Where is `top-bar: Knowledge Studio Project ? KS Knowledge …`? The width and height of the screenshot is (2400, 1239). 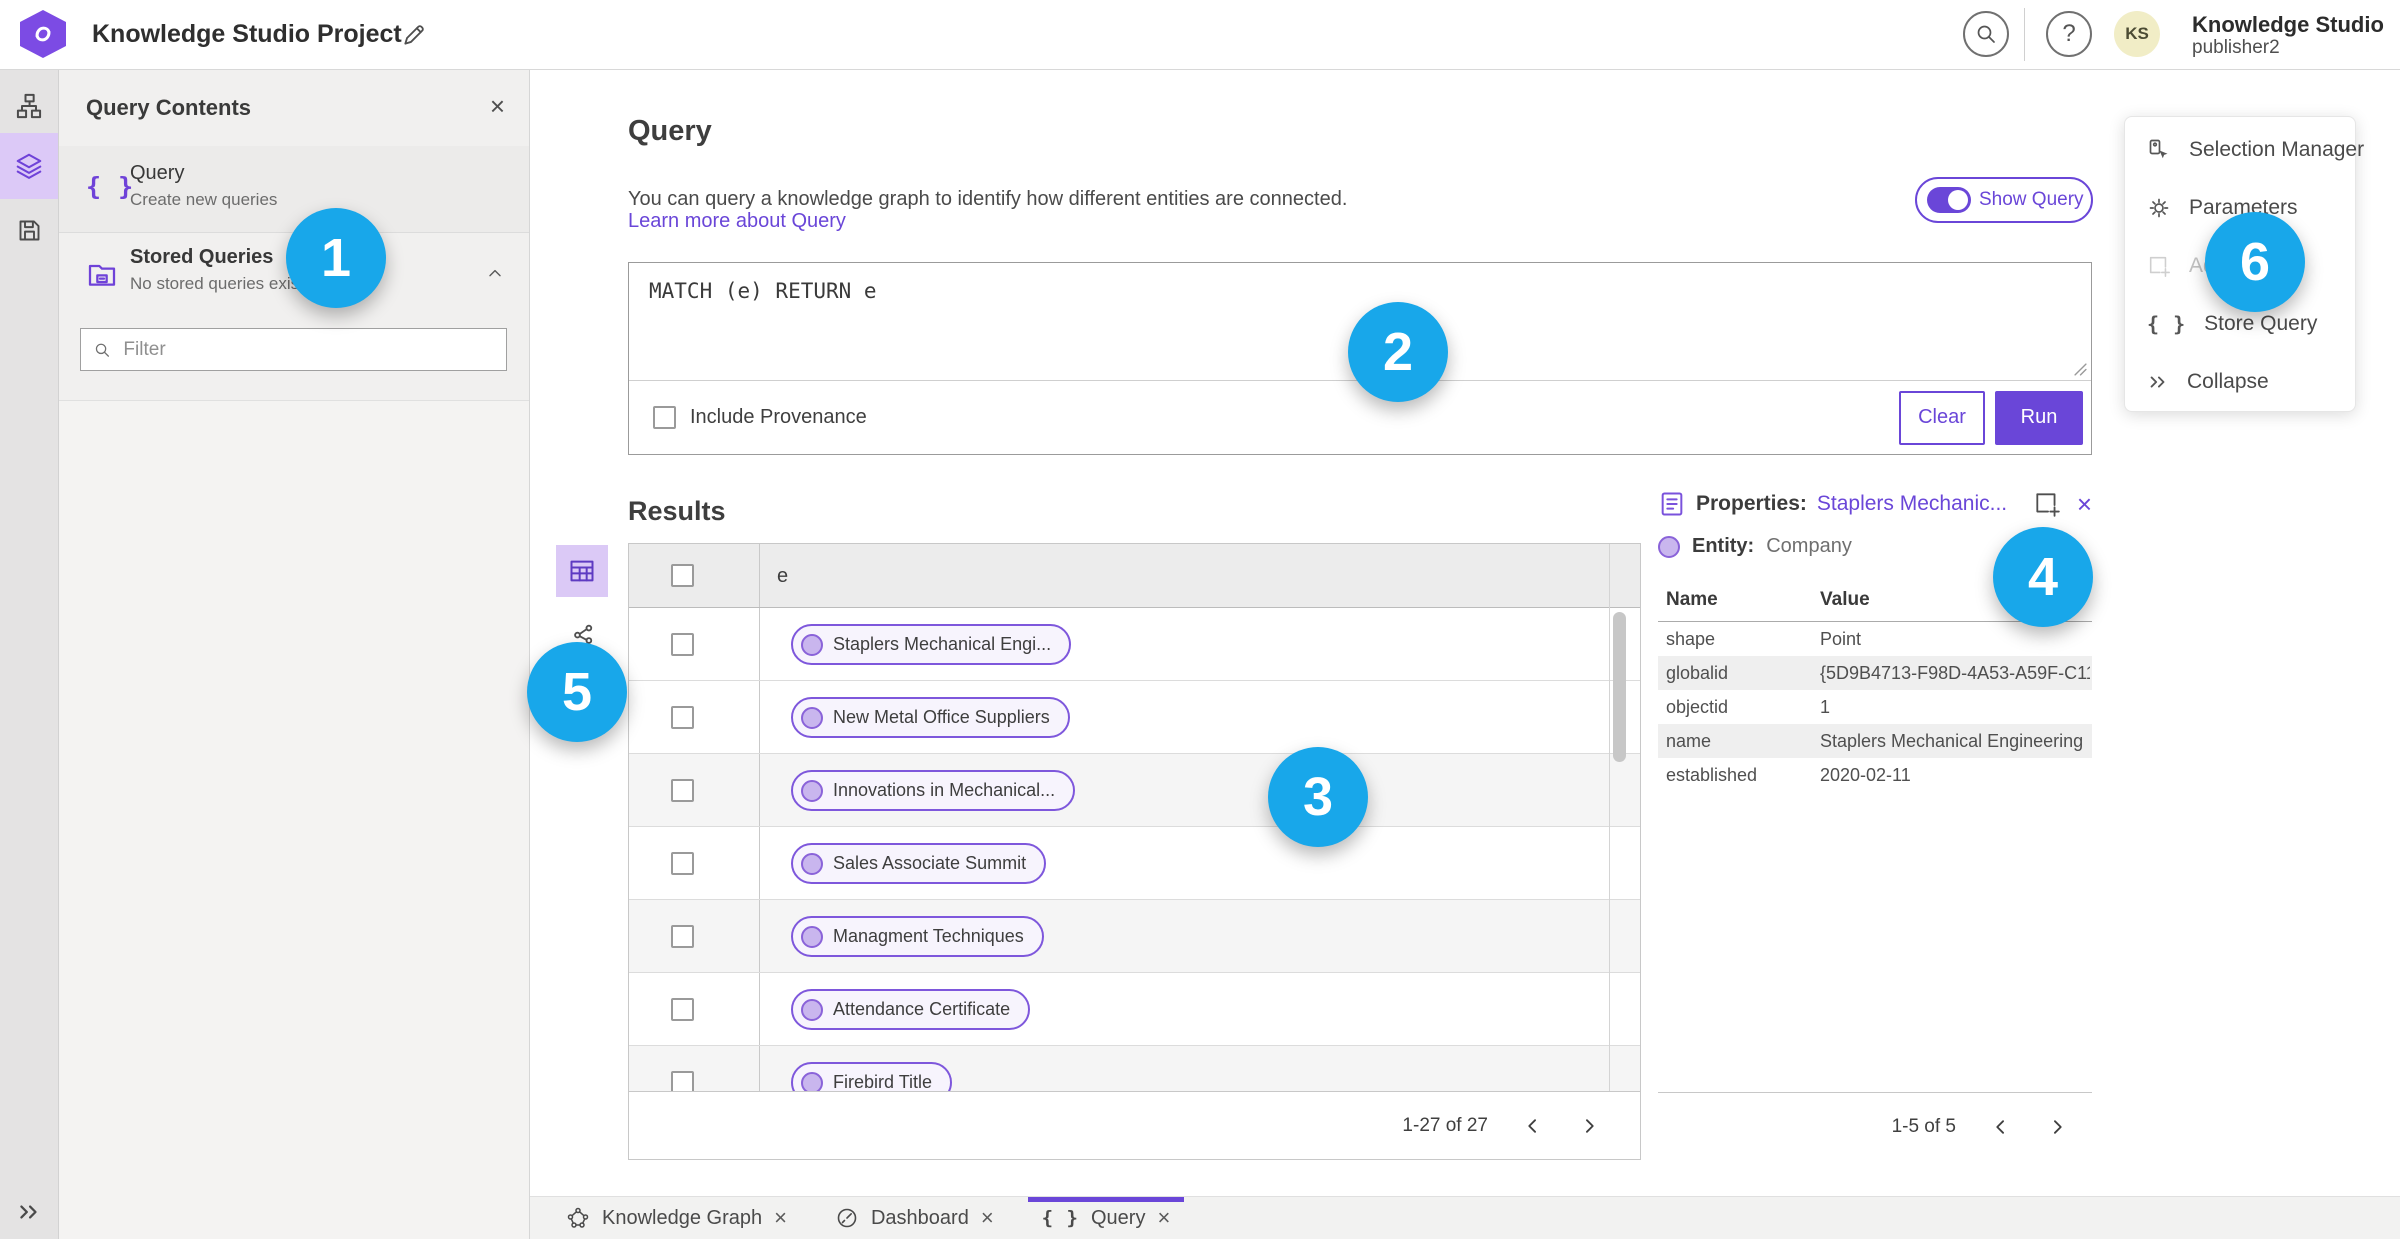 top-bar: Knowledge Studio Project ? KS Knowledge … is located at coordinates (1200, 35).